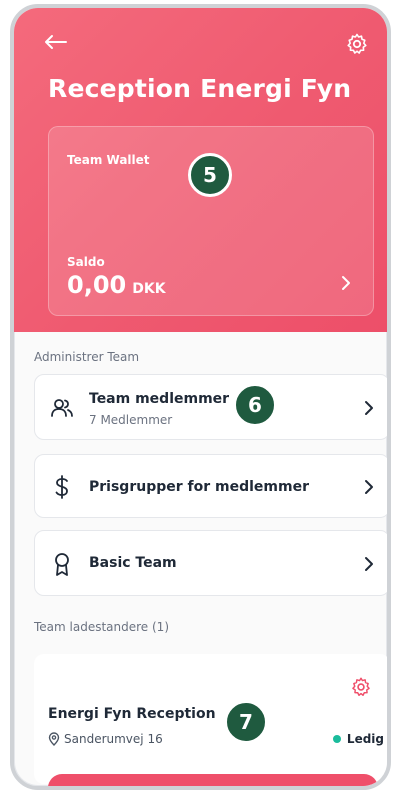  I want to click on menu-item-team-members: Team medlemmer 7 Medlemmer, so click(210, 407).